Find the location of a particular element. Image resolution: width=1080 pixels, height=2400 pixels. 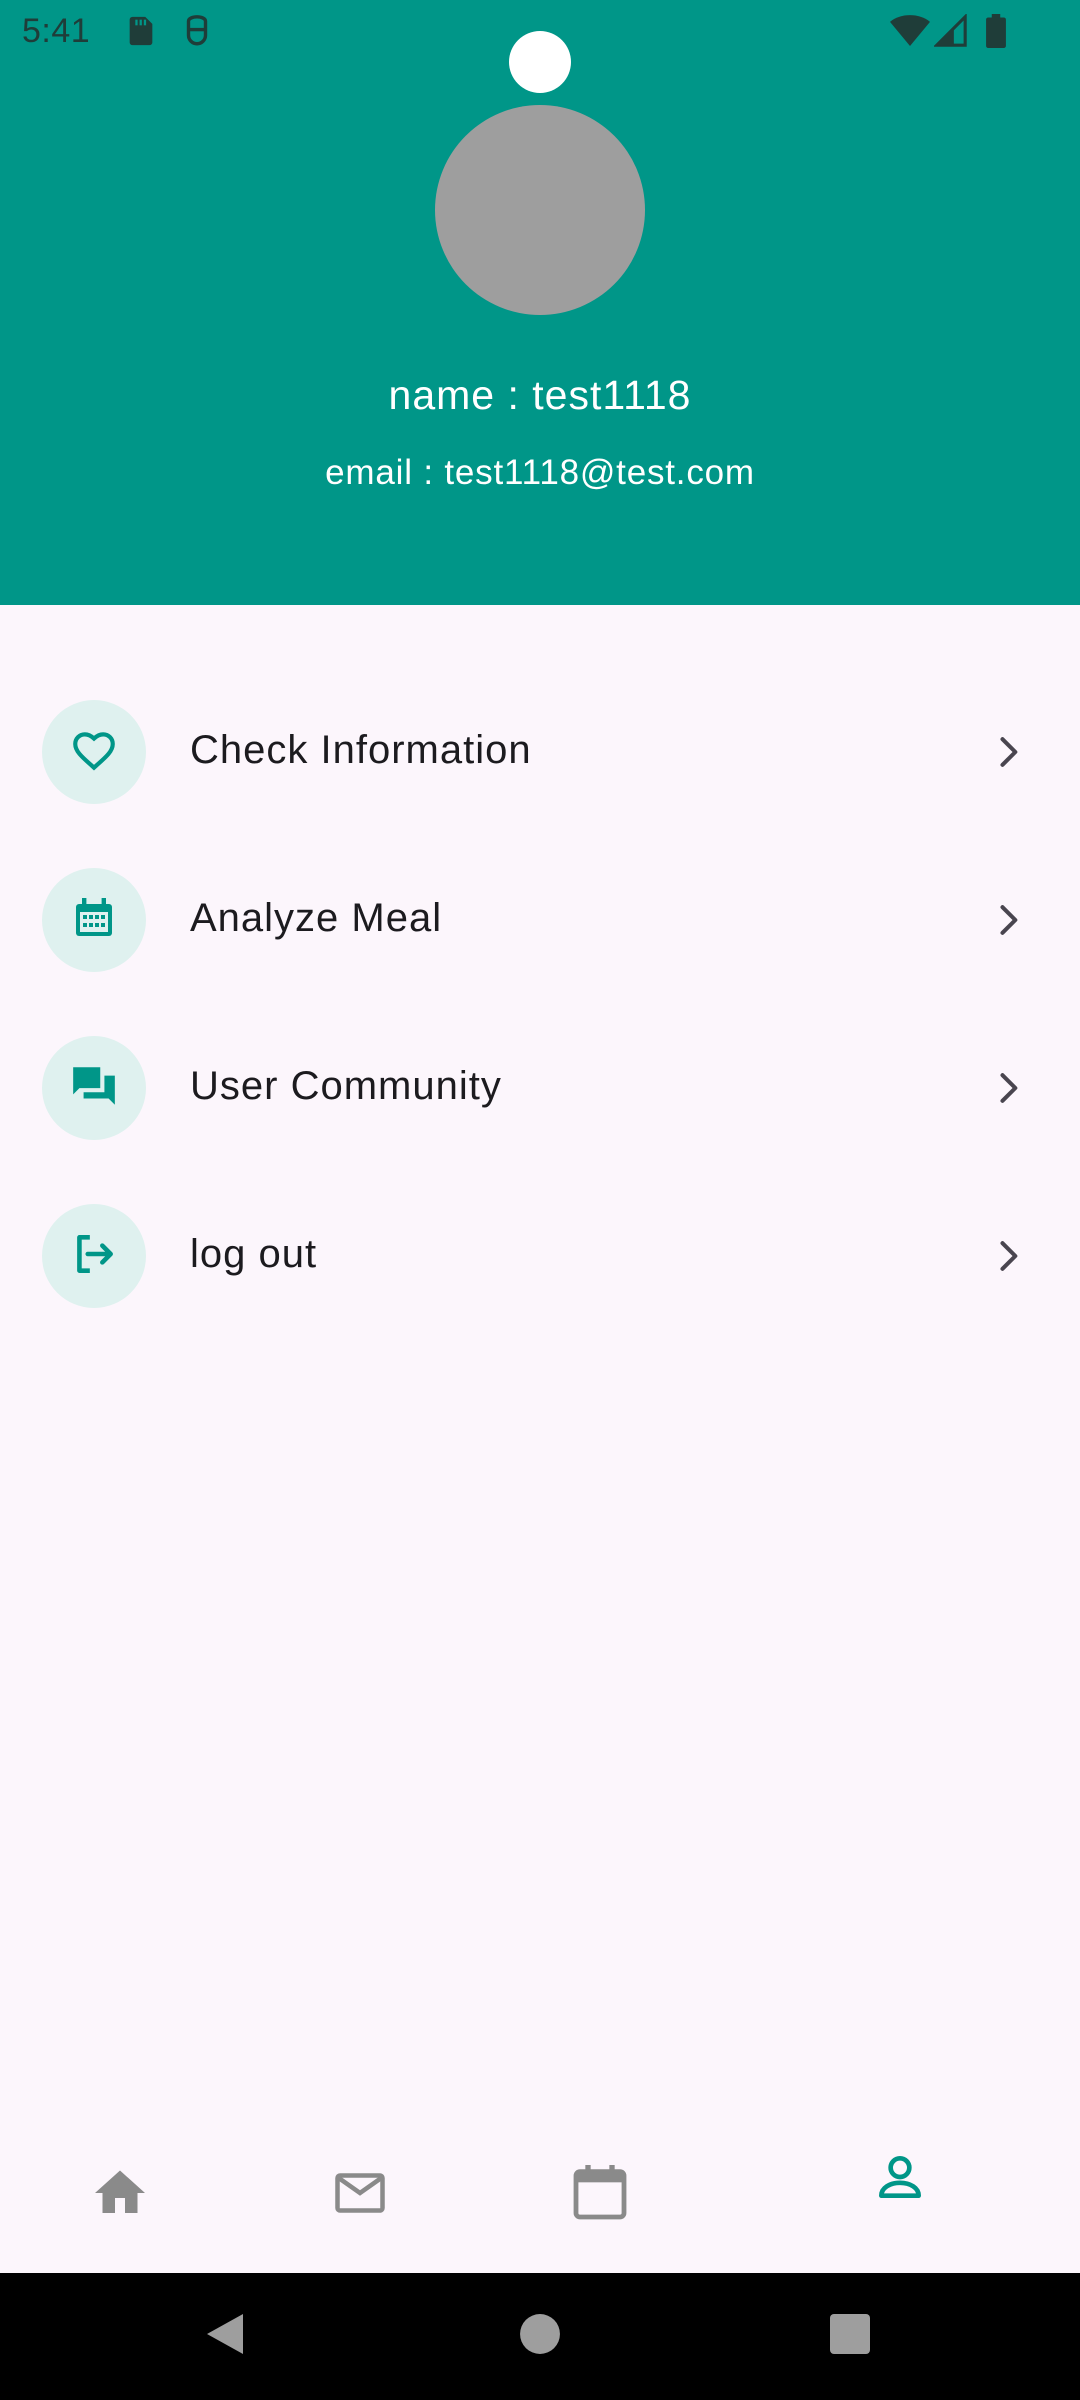

profile-email: email : test1118@test.com is located at coordinates (540, 472).